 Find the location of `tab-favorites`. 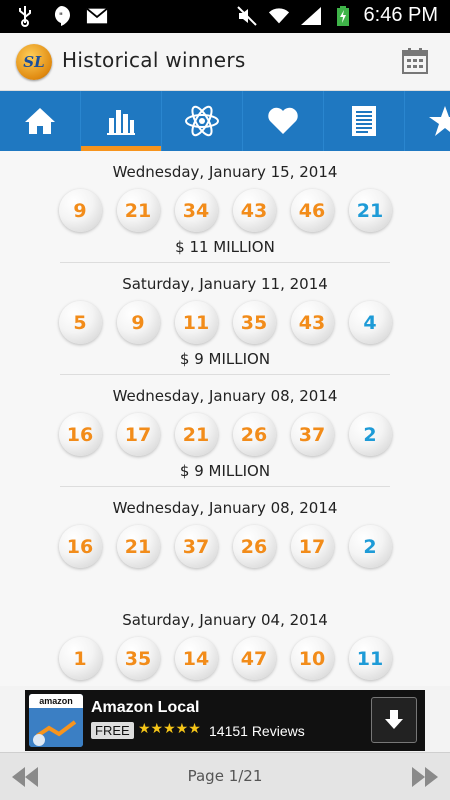

tab-favorites is located at coordinates (283, 121).